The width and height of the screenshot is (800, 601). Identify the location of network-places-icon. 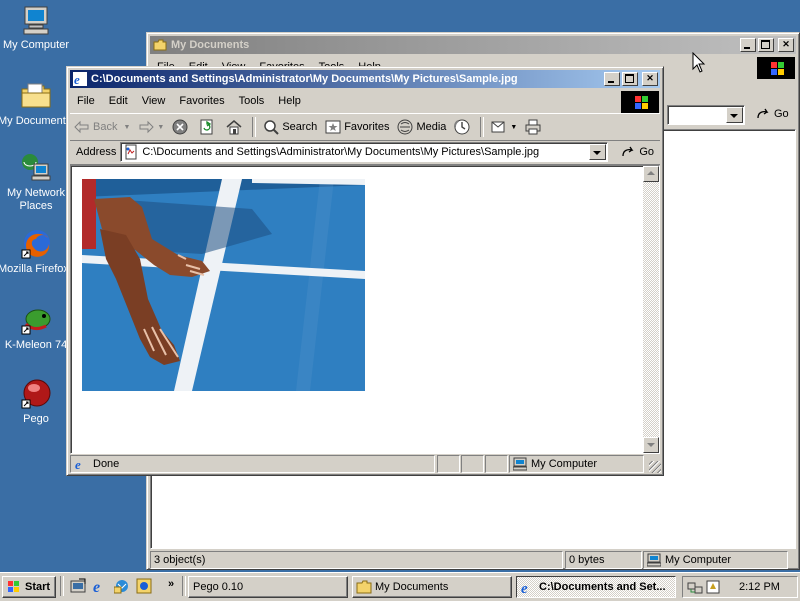
(36, 168).